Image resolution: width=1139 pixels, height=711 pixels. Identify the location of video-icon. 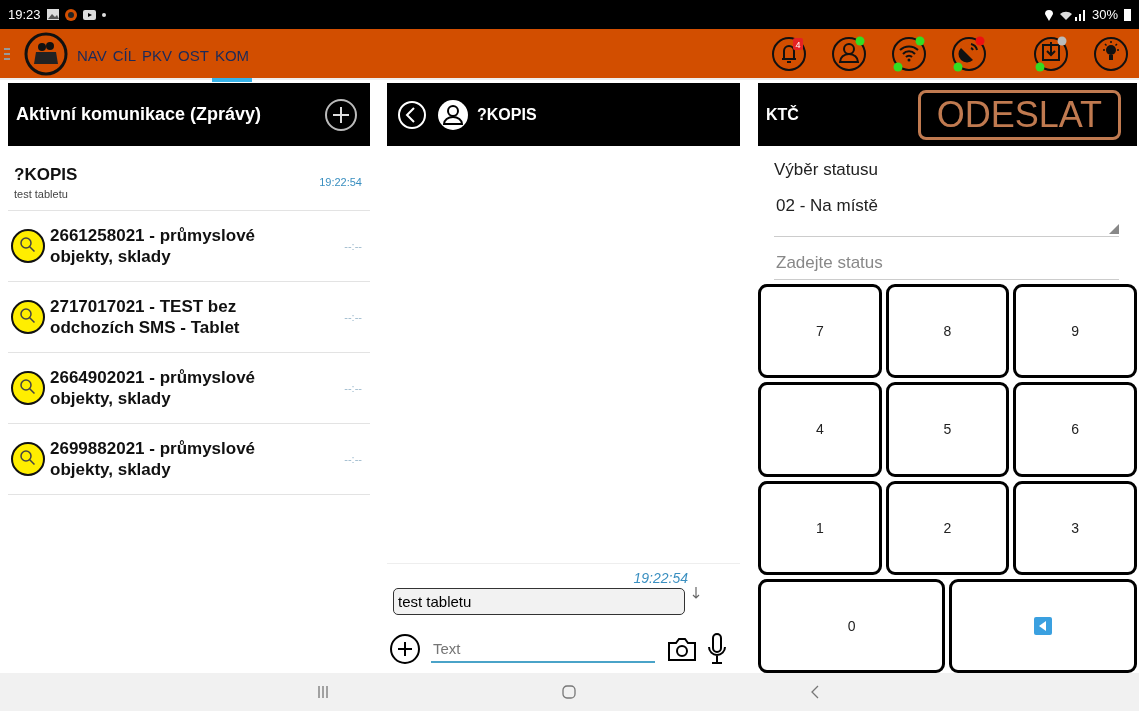
(89, 14).